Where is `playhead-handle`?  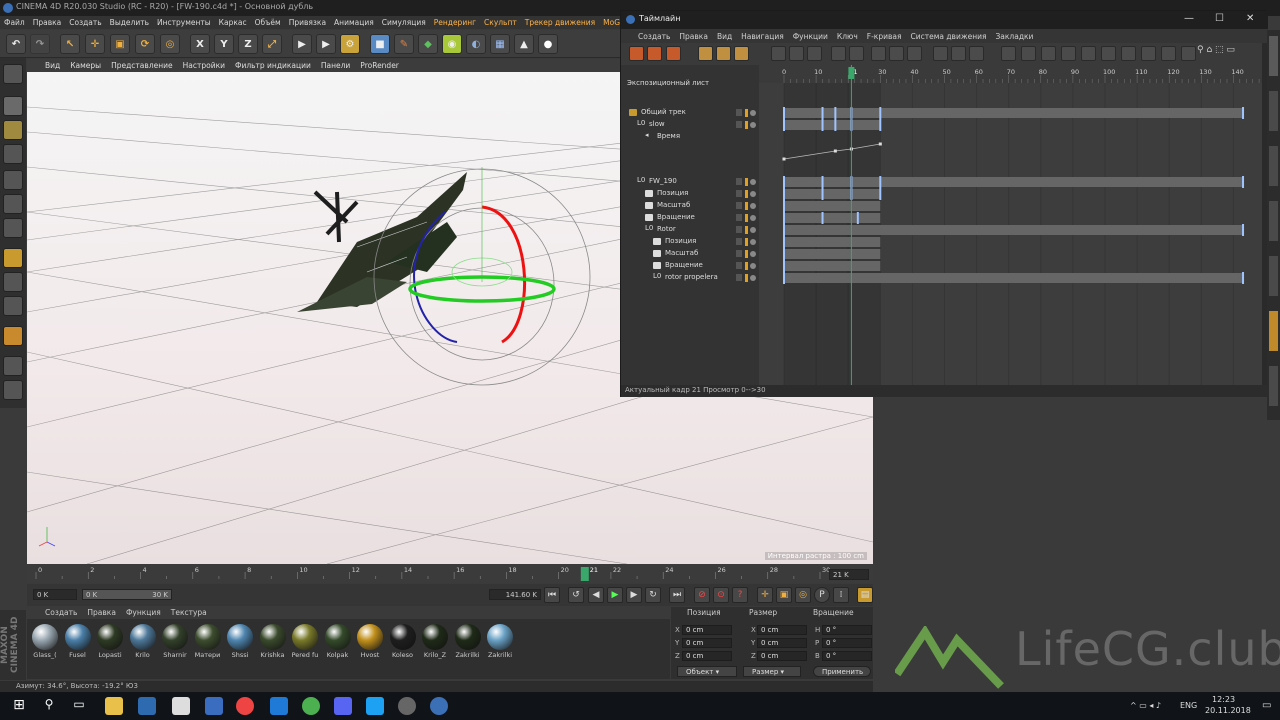 playhead-handle is located at coordinates (851, 73).